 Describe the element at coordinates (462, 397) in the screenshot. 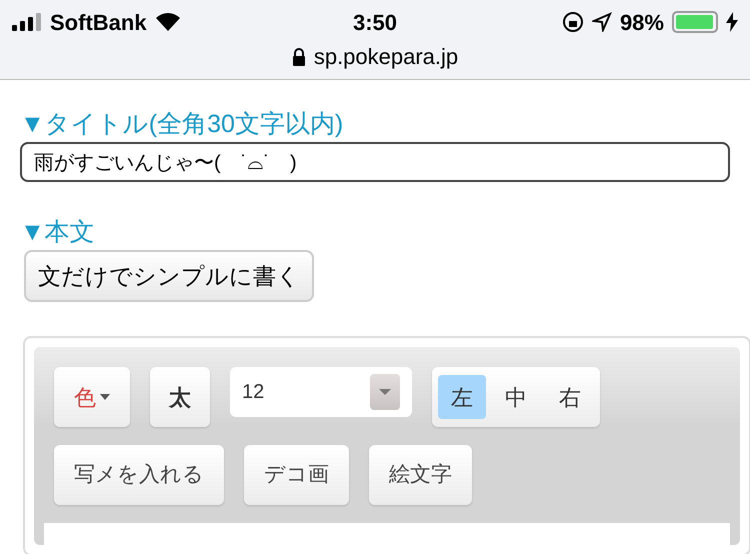

I see `align-option: 左` at that location.